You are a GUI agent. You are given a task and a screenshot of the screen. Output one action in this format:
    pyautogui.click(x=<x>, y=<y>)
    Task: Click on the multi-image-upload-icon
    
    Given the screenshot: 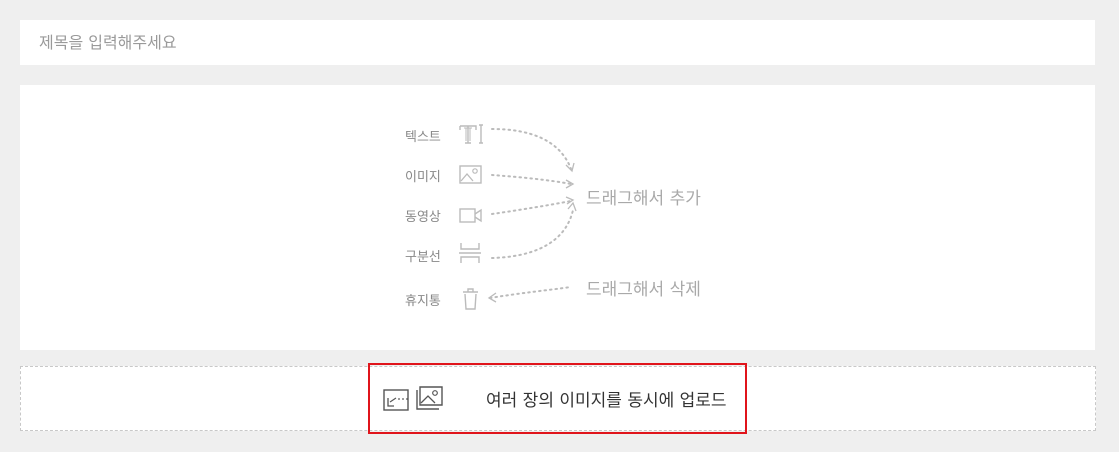 What is the action you would take?
    pyautogui.click(x=413, y=398)
    